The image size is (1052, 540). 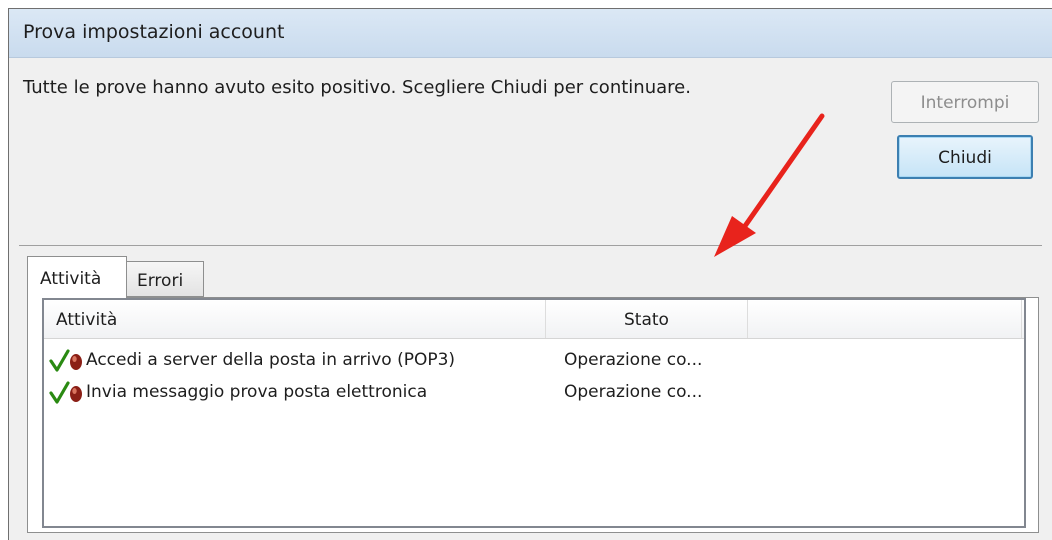 I want to click on list-header: Attività Stato, so click(x=534, y=319).